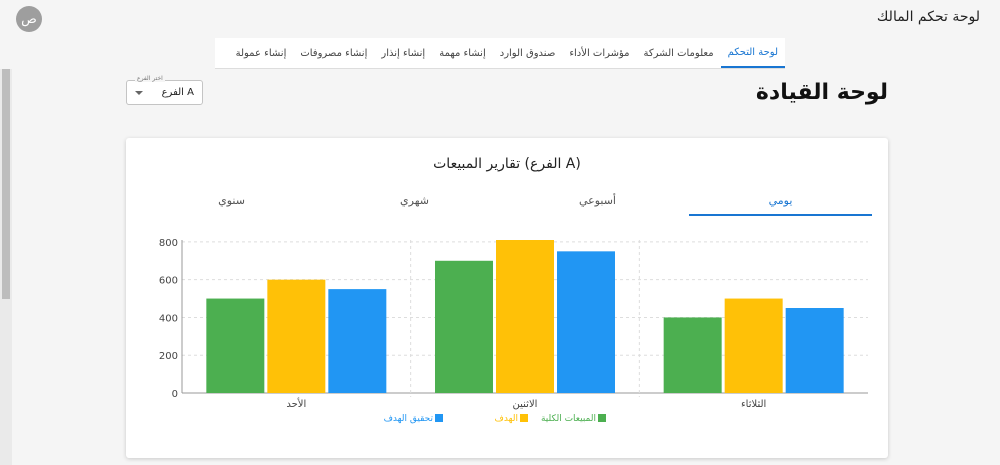  Describe the element at coordinates (403, 53) in the screenshot. I see `nav-tab-create-warning: إنشاء إنذار` at that location.